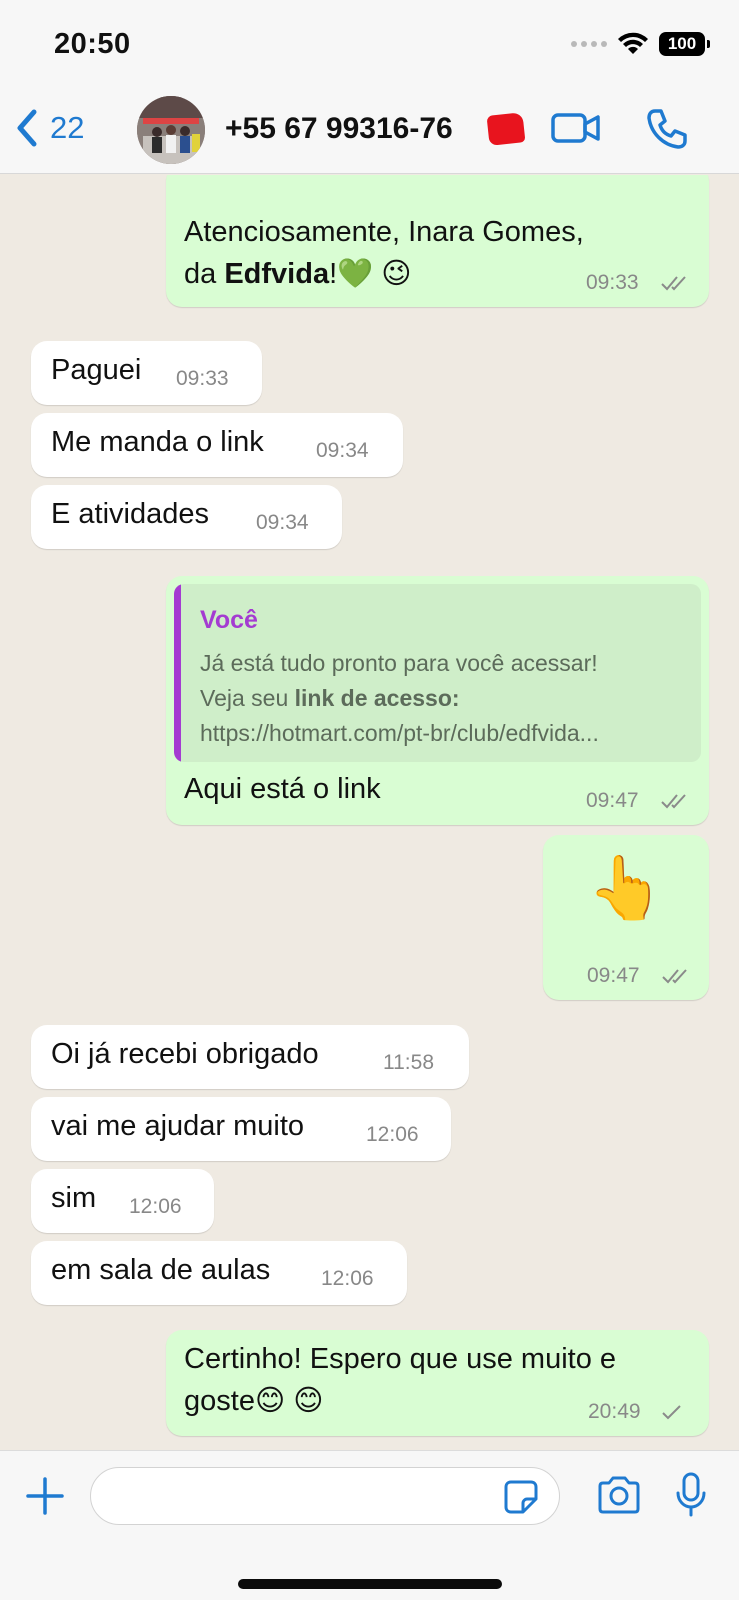  What do you see at coordinates (277, 274) in the screenshot?
I see `brand-name: Edfvida` at bounding box center [277, 274].